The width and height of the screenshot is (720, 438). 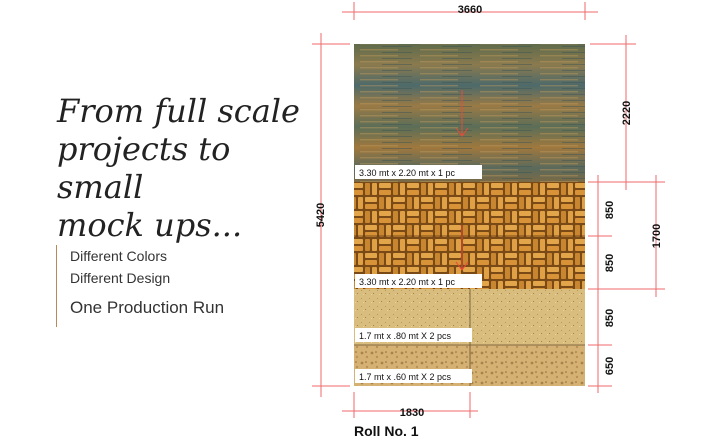 What do you see at coordinates (412, 413) in the screenshot?
I see `dim-bottom-width: 1830` at bounding box center [412, 413].